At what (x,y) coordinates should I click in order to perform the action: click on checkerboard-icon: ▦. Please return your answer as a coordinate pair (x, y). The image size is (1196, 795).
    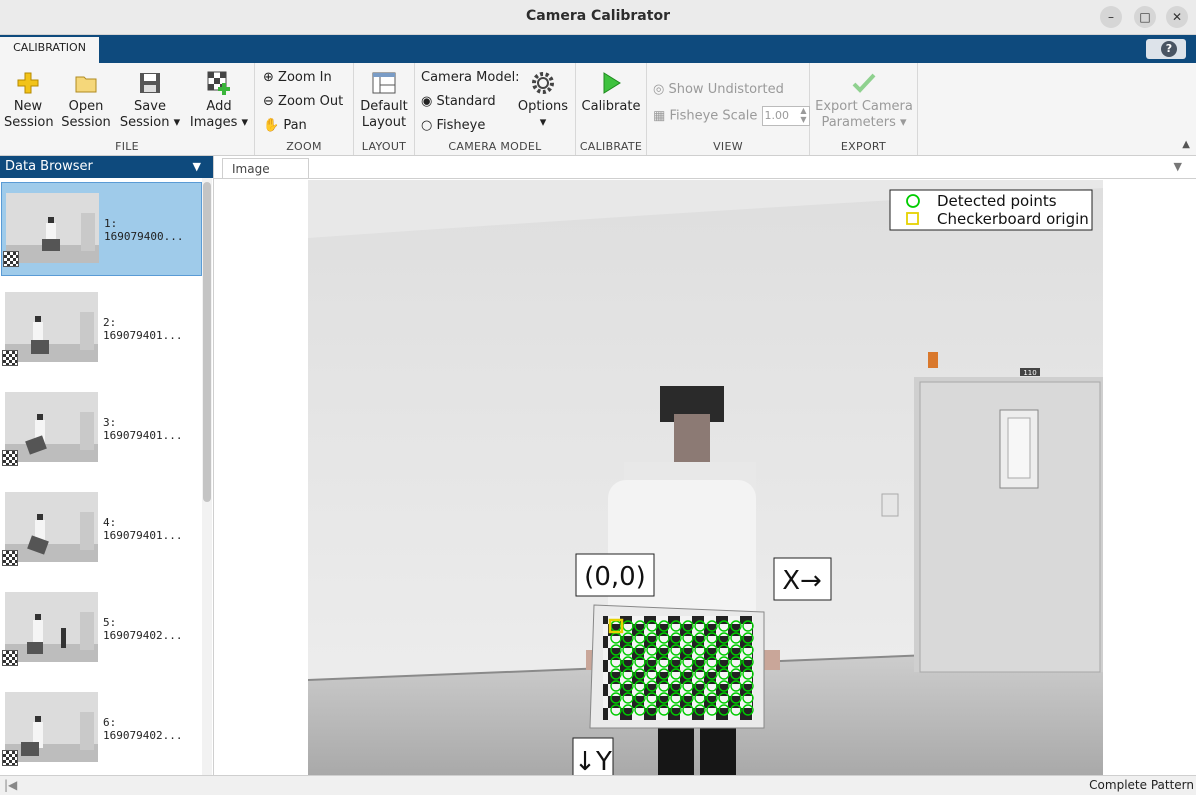
    Looking at the image, I should click on (659, 116).